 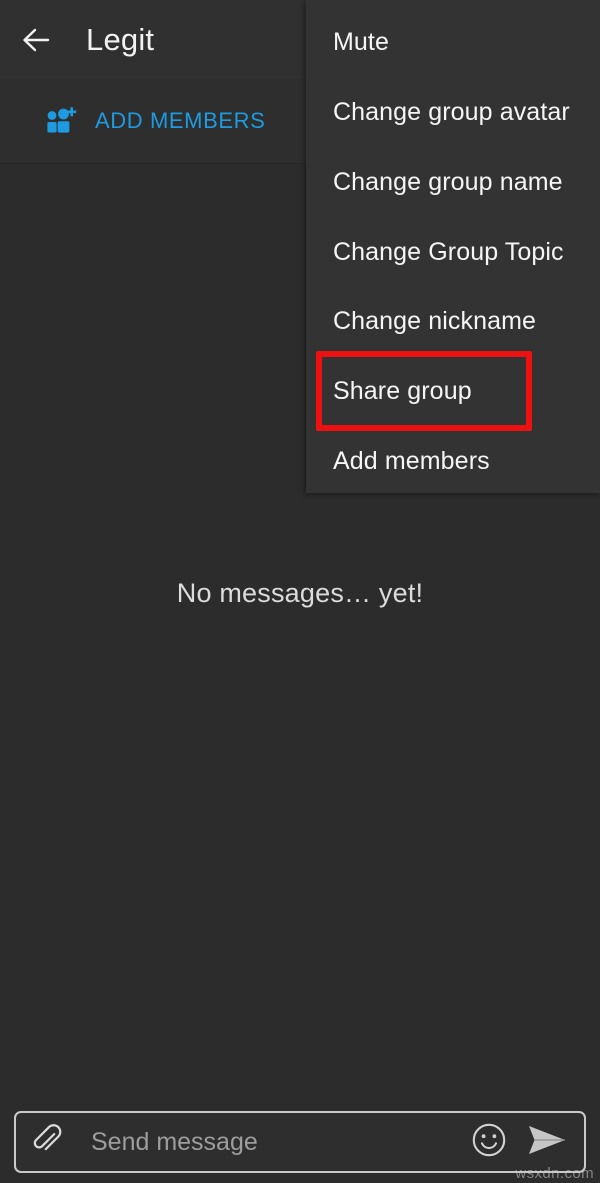 What do you see at coordinates (180, 120) in the screenshot?
I see `add-members-label: ADD MEMBERS` at bounding box center [180, 120].